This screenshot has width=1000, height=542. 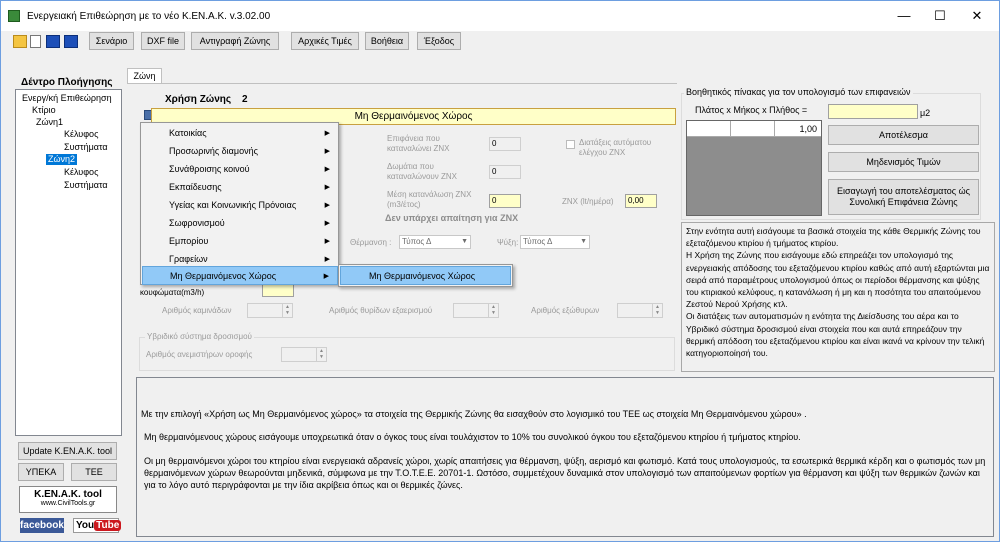 What do you see at coordinates (86, 147) in the screenshot?
I see `tree-item-zone1-systems: Συστήματα` at bounding box center [86, 147].